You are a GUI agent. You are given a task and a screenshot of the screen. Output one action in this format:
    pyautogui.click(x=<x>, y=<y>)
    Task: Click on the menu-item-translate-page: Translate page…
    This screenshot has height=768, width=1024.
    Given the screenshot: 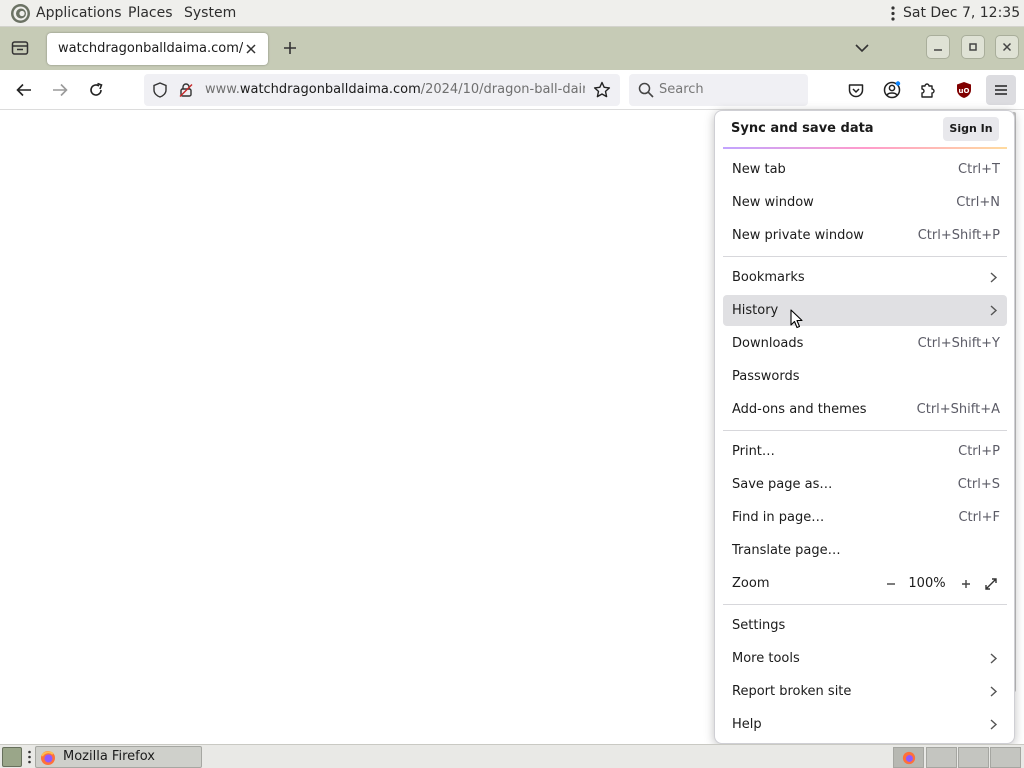 What is the action you would take?
    pyautogui.click(x=865, y=550)
    